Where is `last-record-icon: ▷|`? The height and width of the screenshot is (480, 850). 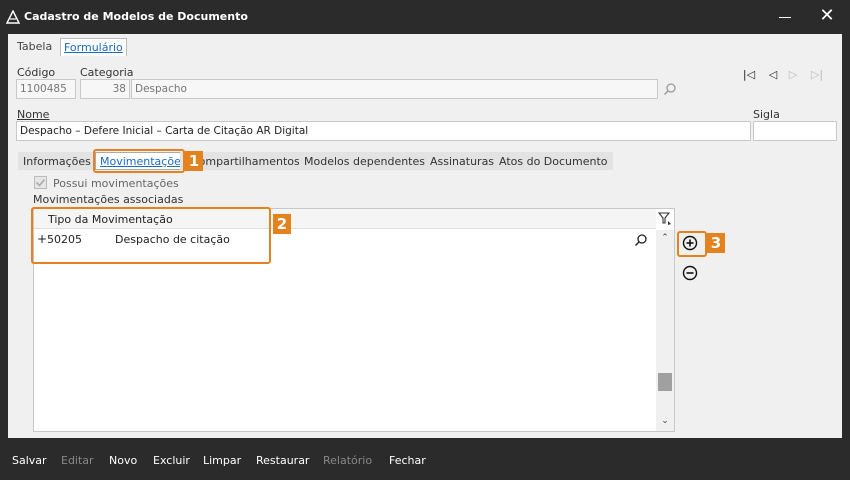 last-record-icon: ▷| is located at coordinates (817, 75).